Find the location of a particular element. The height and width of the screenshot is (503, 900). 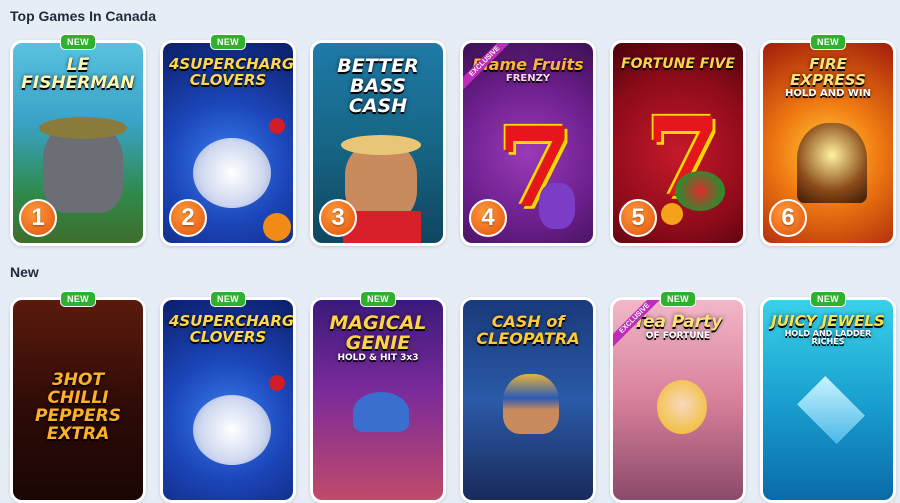

game-card-supercharged-clovers-new: NEW 4SUPERCHARGED CLOVERS is located at coordinates (228, 397).